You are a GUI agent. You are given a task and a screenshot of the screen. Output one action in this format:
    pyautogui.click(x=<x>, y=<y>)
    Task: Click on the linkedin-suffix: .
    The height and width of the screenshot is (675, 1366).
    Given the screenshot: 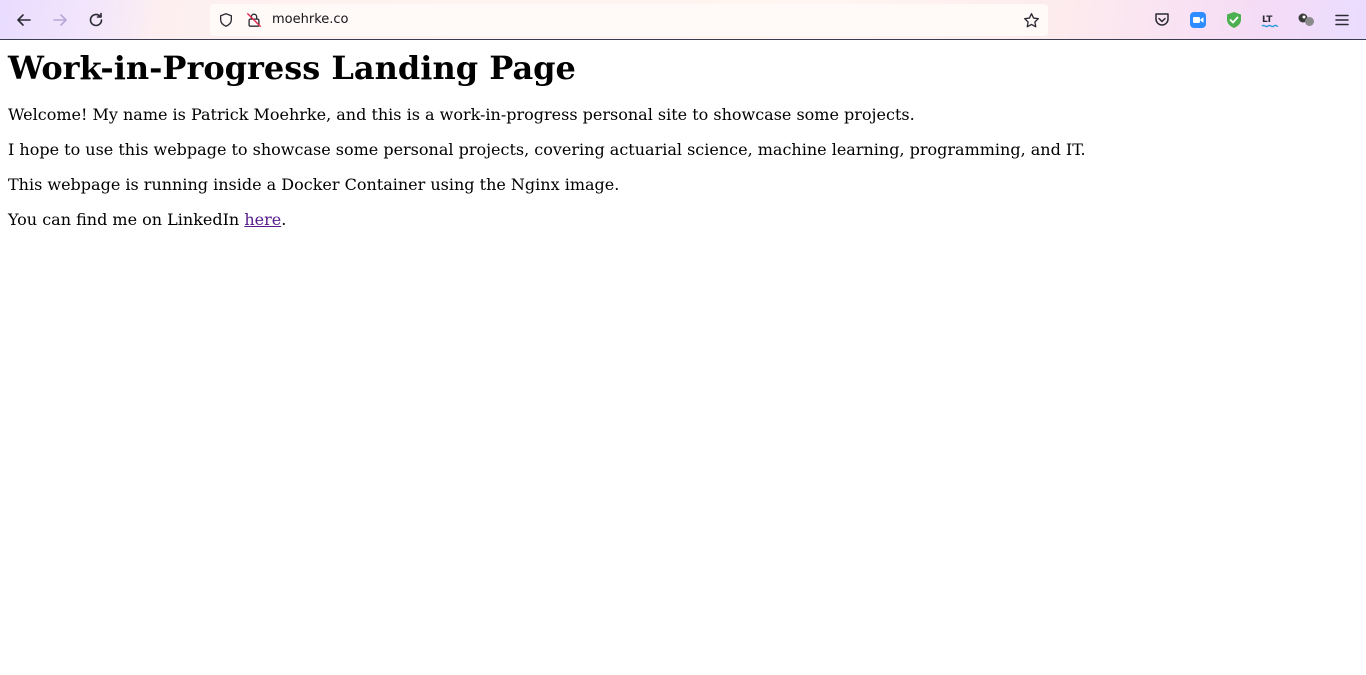 What is the action you would take?
    pyautogui.click(x=284, y=219)
    